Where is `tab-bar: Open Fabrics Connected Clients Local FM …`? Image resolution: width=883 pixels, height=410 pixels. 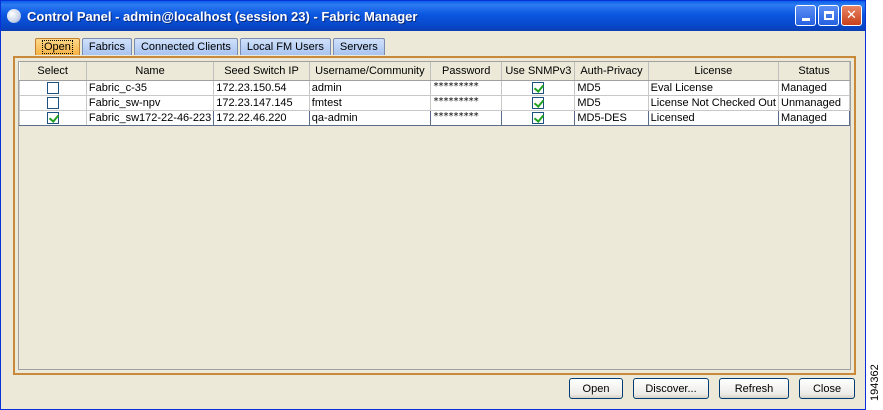
tab-bar: Open Fabrics Connected Clients Local FM … is located at coordinates (210, 46).